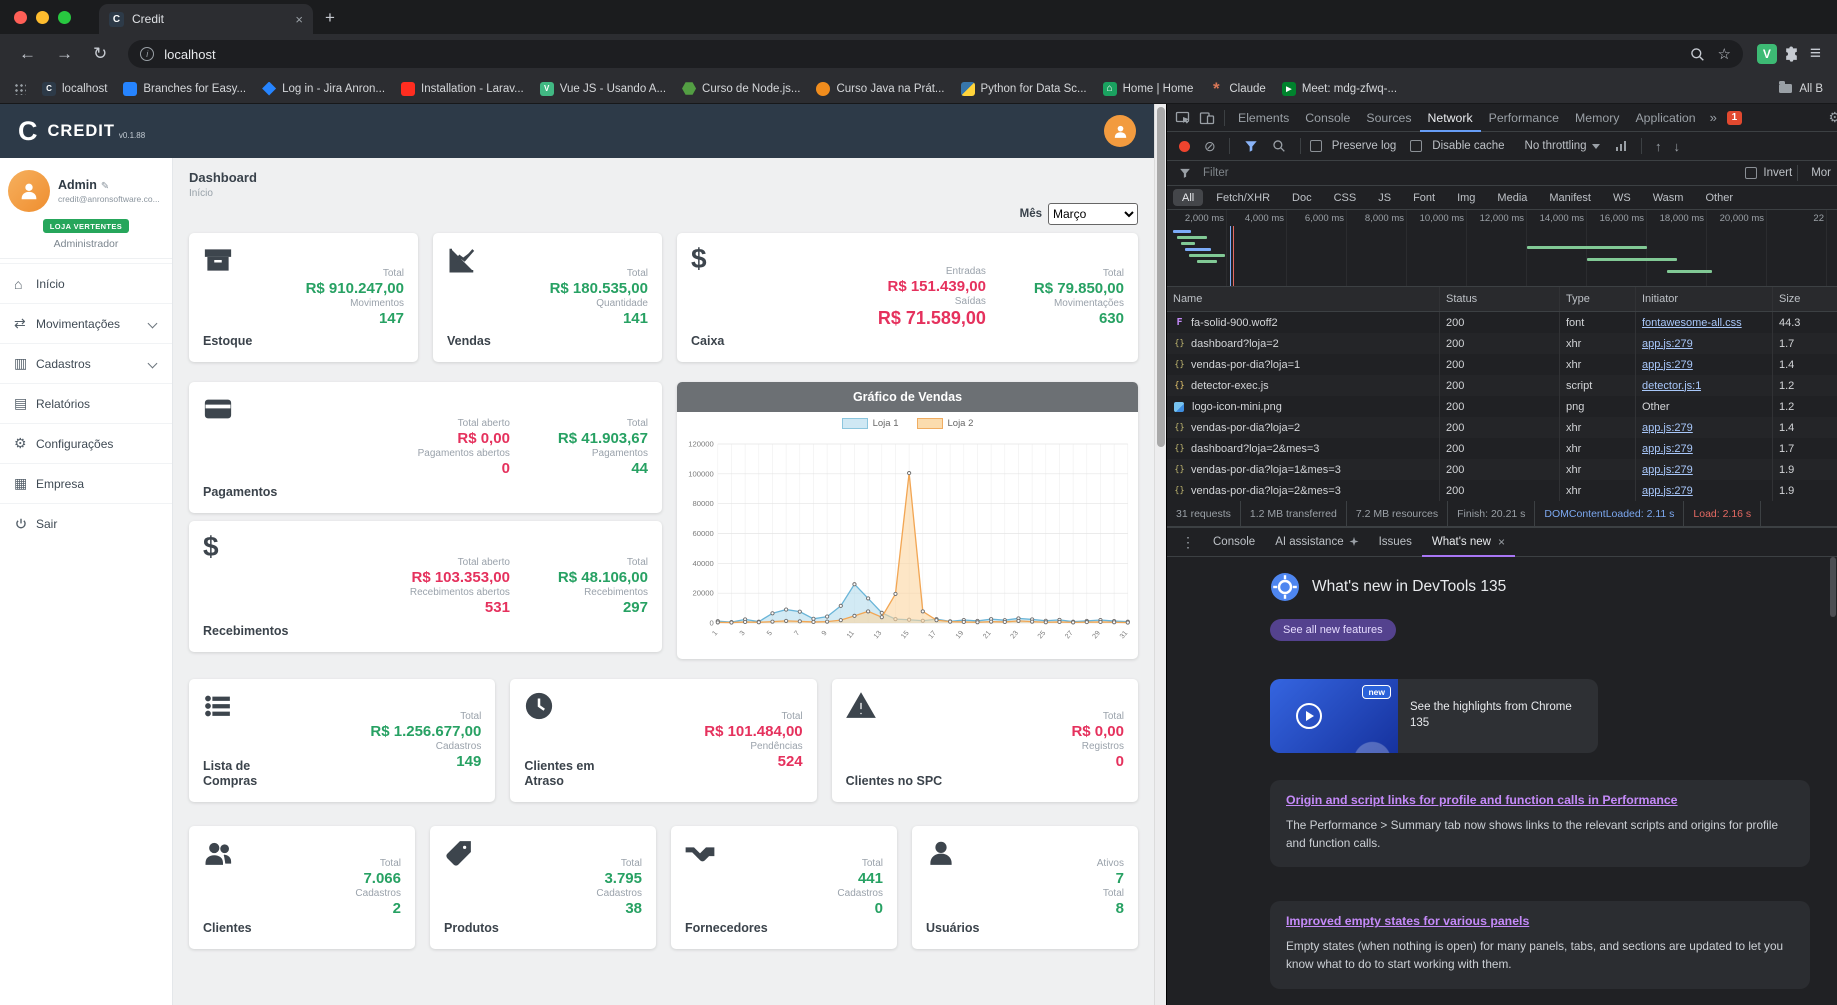  I want to click on bookmark-claude: * Claude, so click(1237, 88).